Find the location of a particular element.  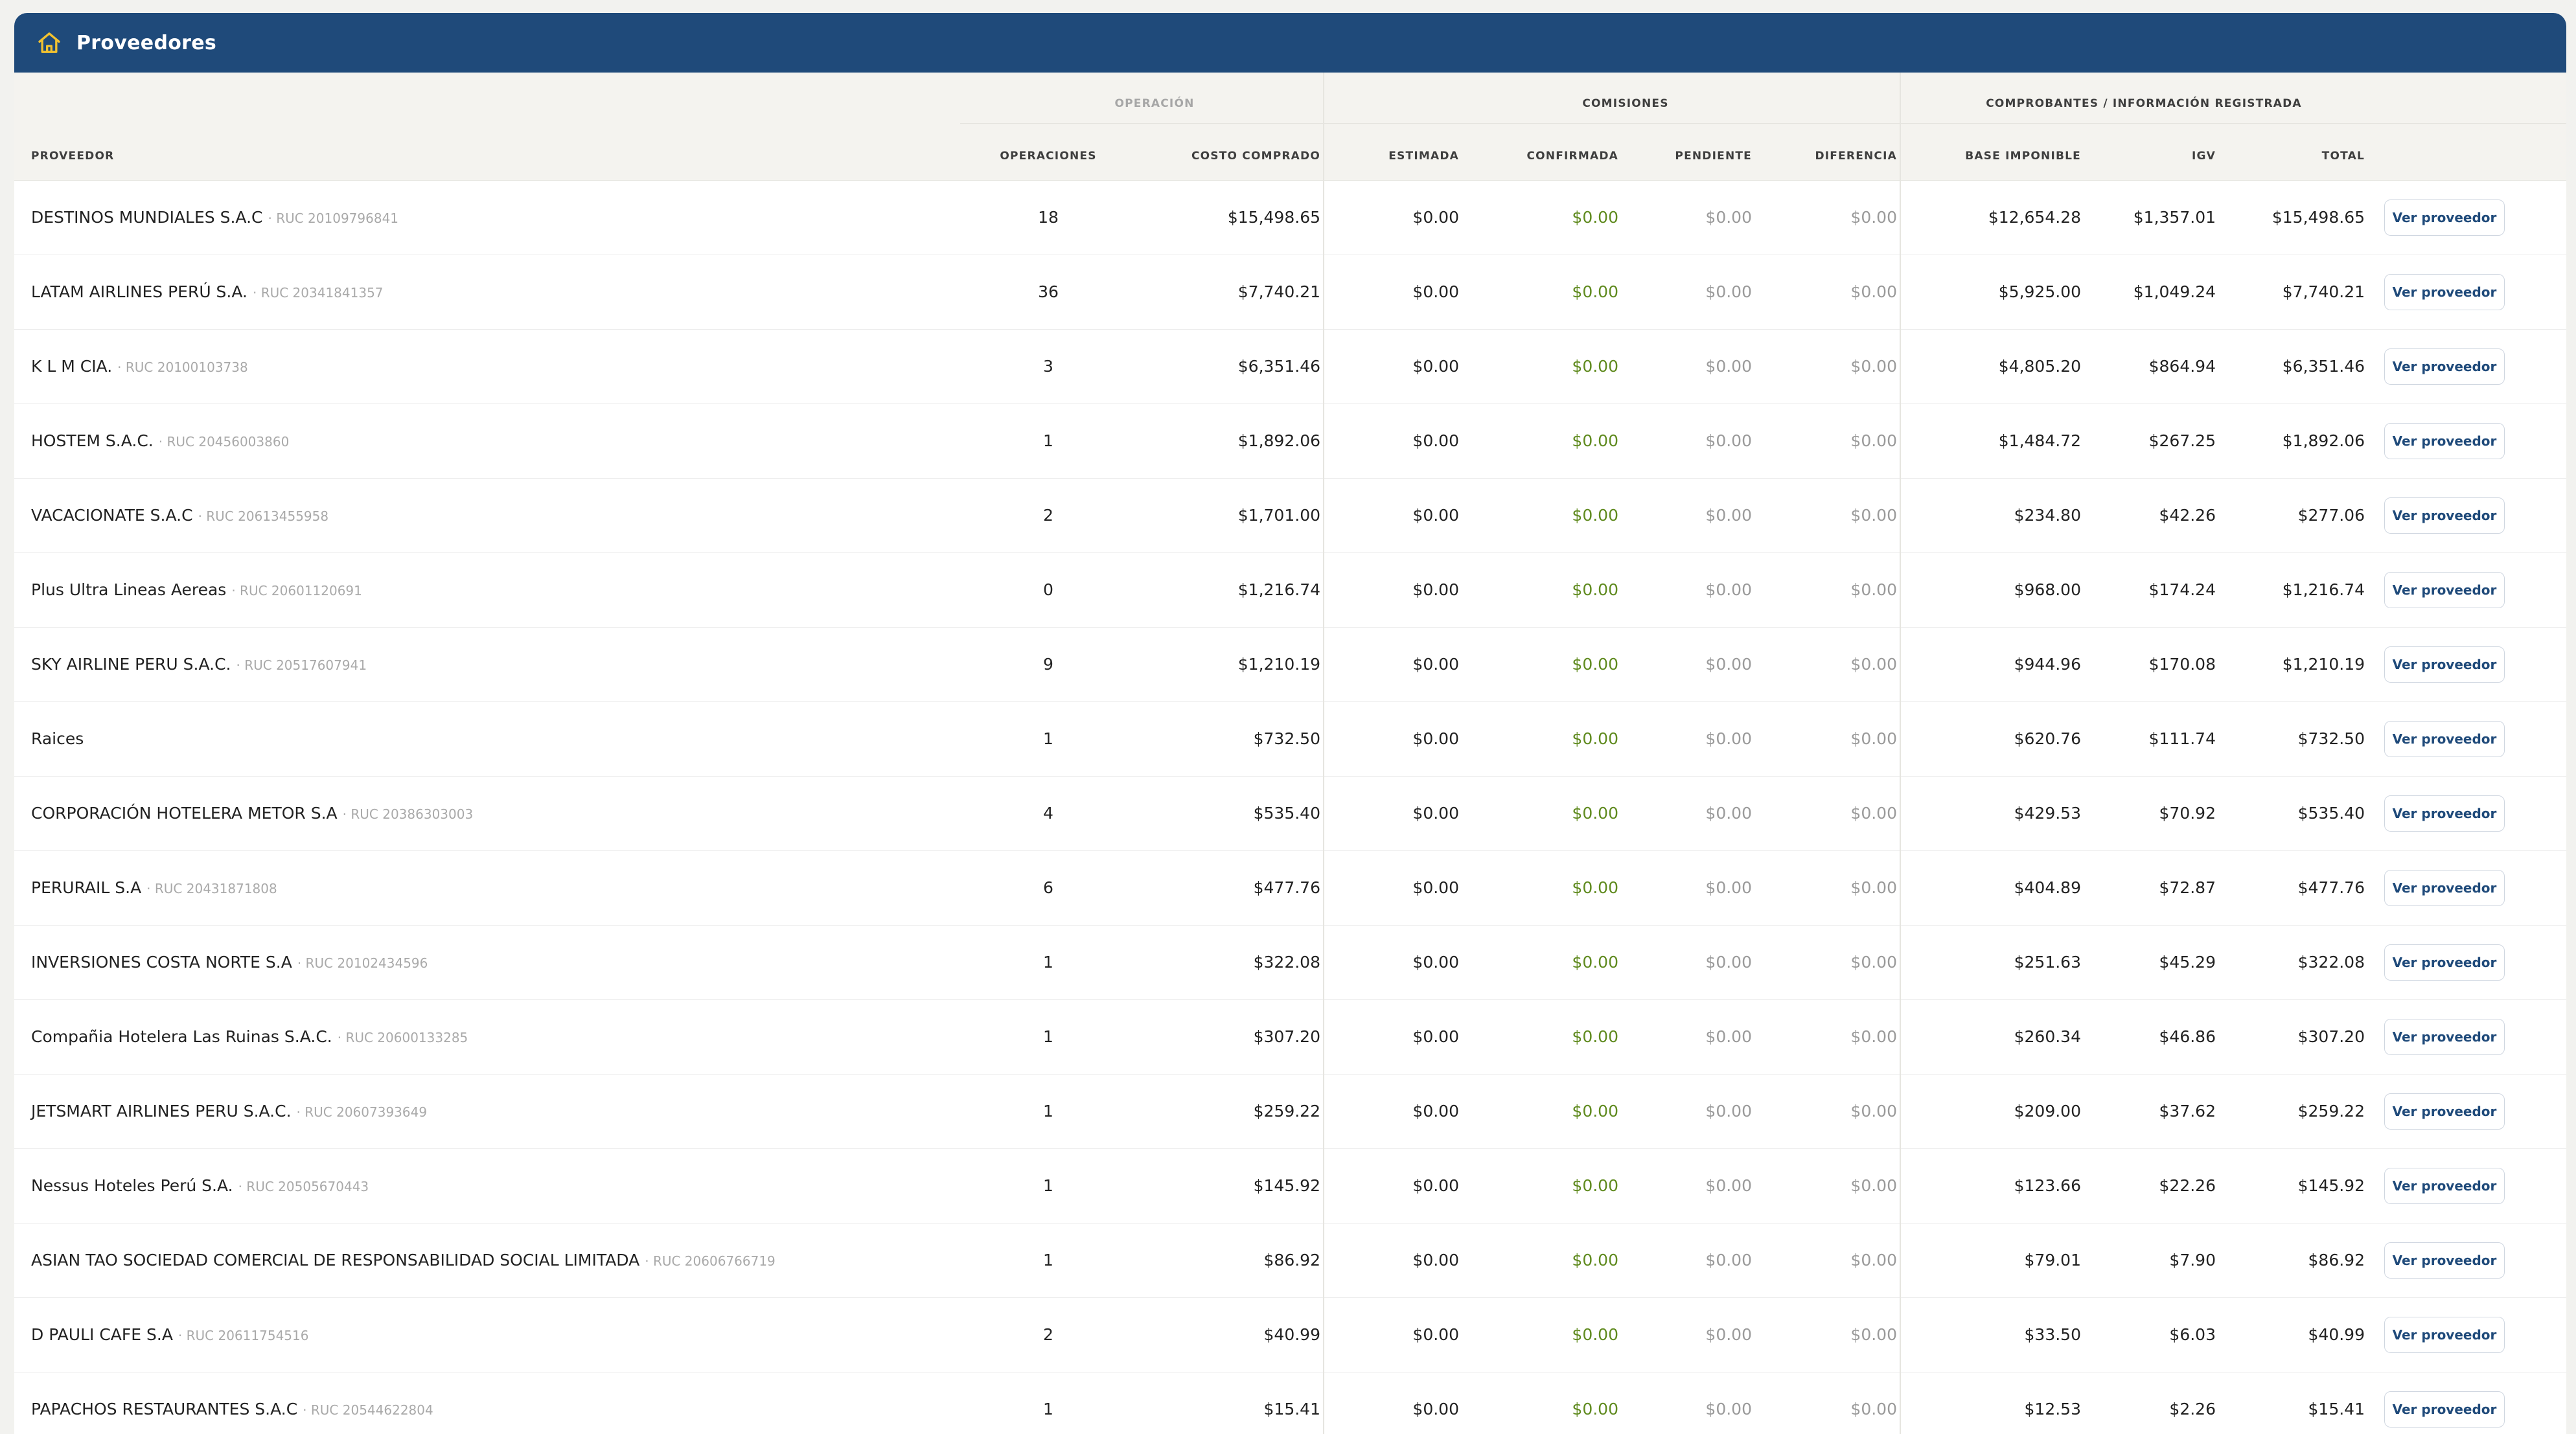

cell-costo-comprado: $259.22 is located at coordinates (1286, 1111).